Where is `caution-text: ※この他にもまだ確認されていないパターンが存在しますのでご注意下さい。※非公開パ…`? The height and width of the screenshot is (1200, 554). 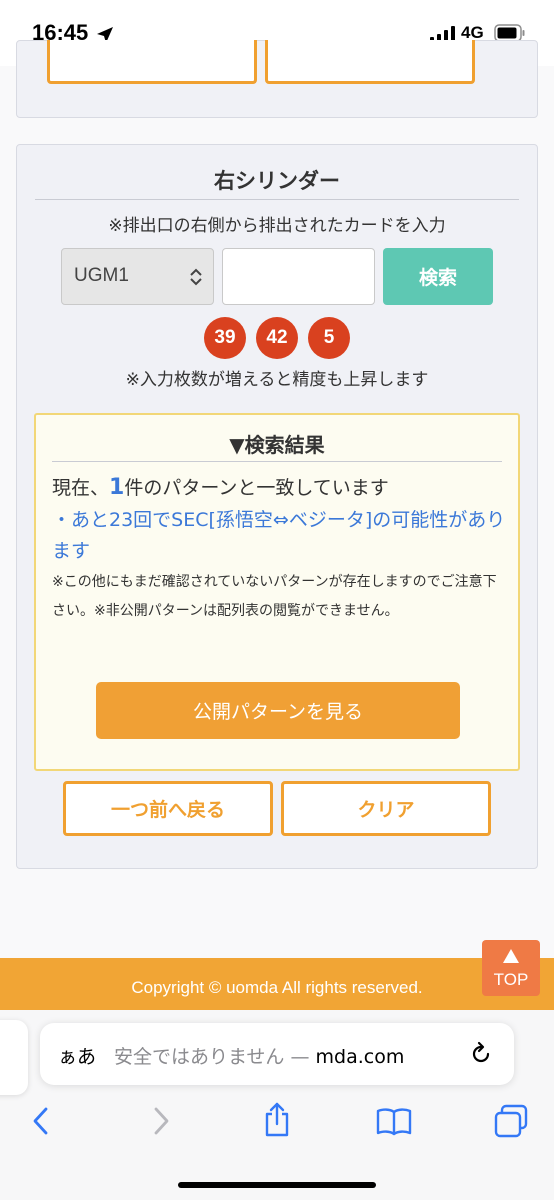 caution-text: ※この他にもまだ確認されていないパターンが存在しますのでご注意下さい。※非公開パ… is located at coordinates (274, 596).